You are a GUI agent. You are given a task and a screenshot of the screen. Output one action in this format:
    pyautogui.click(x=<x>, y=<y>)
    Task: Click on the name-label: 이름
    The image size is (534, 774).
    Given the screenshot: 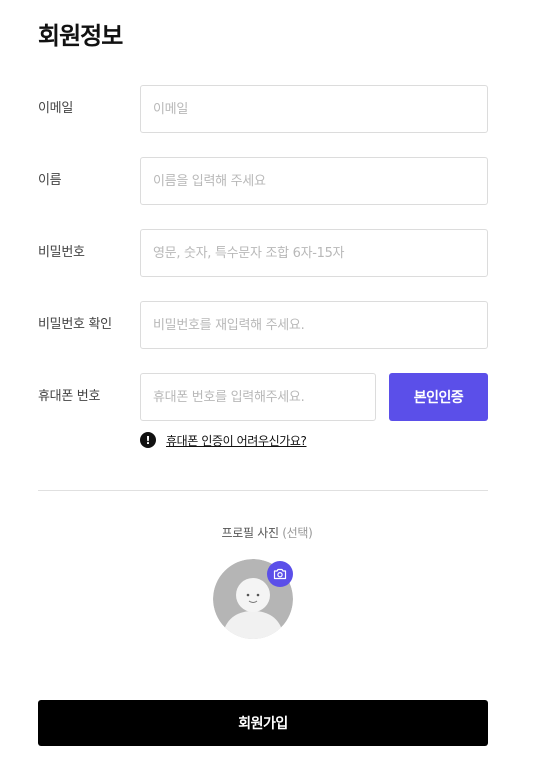 What is the action you would take?
    pyautogui.click(x=50, y=180)
    